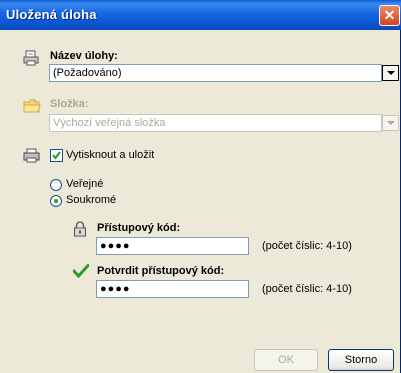  What do you see at coordinates (84, 184) in the screenshot?
I see `public-radio-label: Veřejné` at bounding box center [84, 184].